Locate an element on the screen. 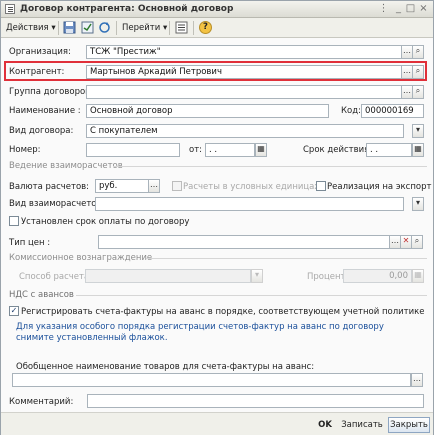 The image size is (434, 435). window-title: Договор контрагента: Основной договор is located at coordinates (127, 9).